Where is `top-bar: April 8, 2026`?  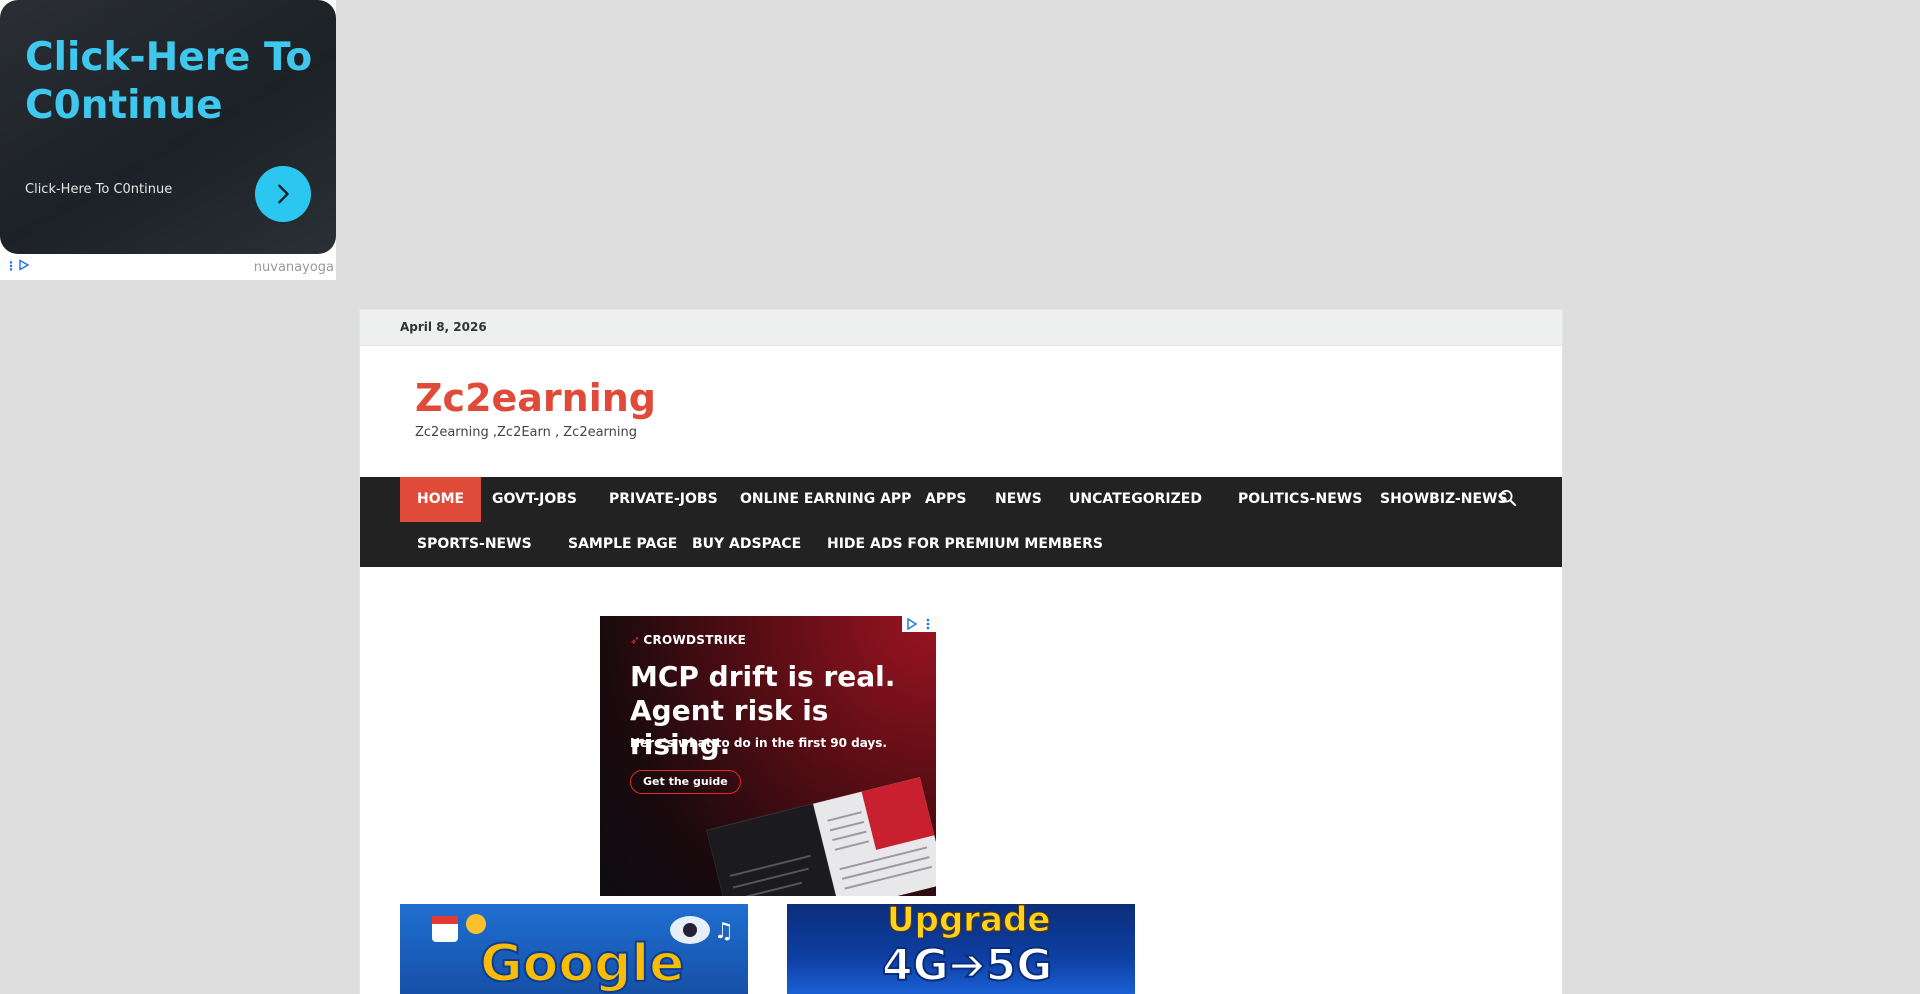 top-bar: April 8, 2026 is located at coordinates (961, 328).